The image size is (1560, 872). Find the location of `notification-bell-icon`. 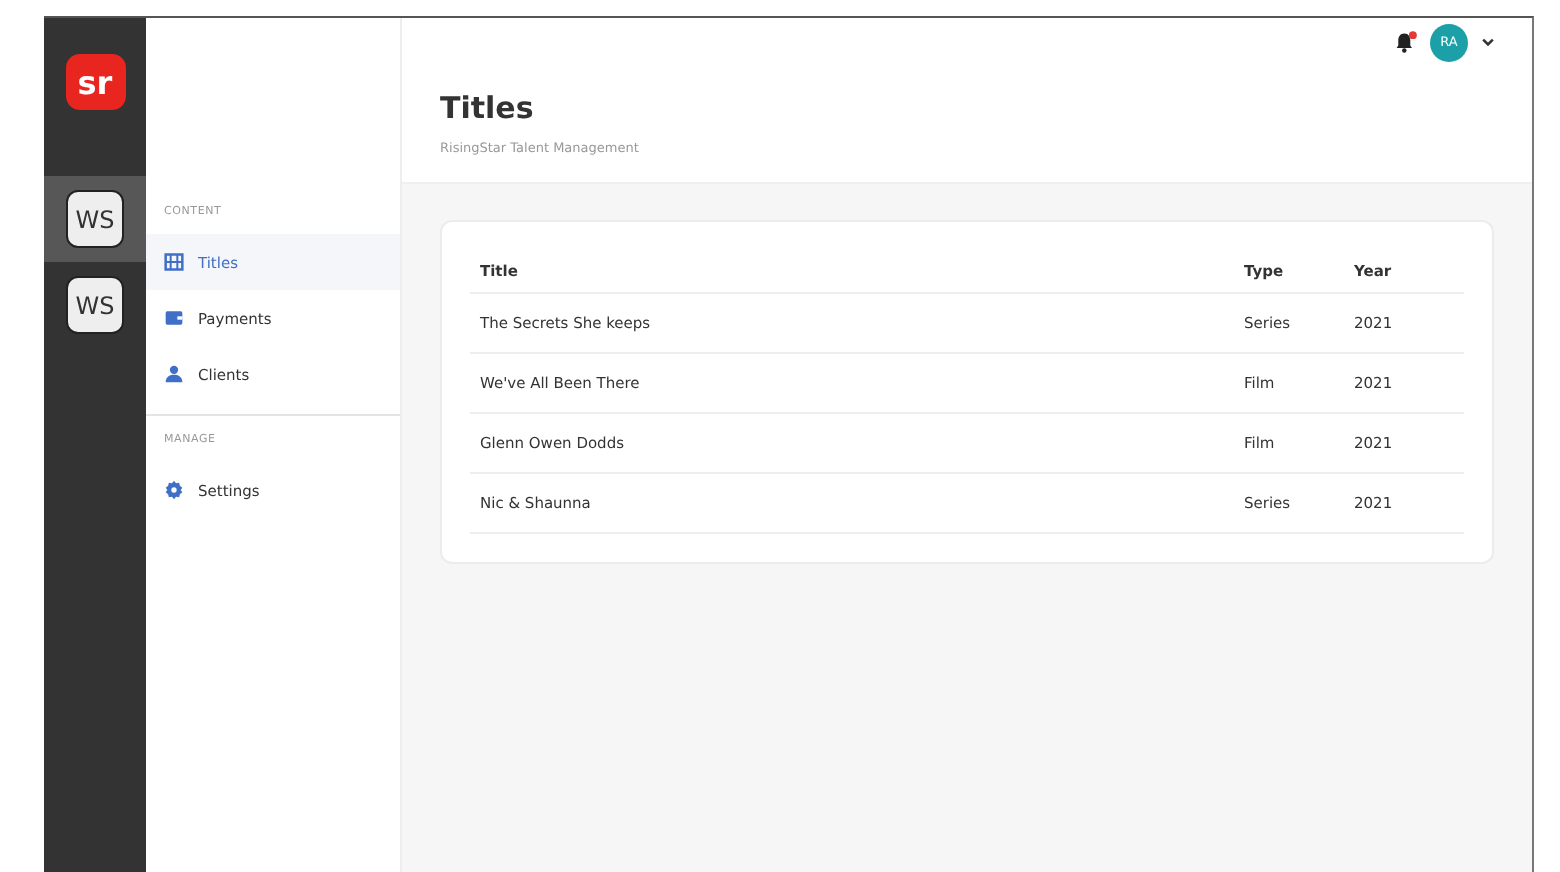

notification-bell-icon is located at coordinates (1406, 42).